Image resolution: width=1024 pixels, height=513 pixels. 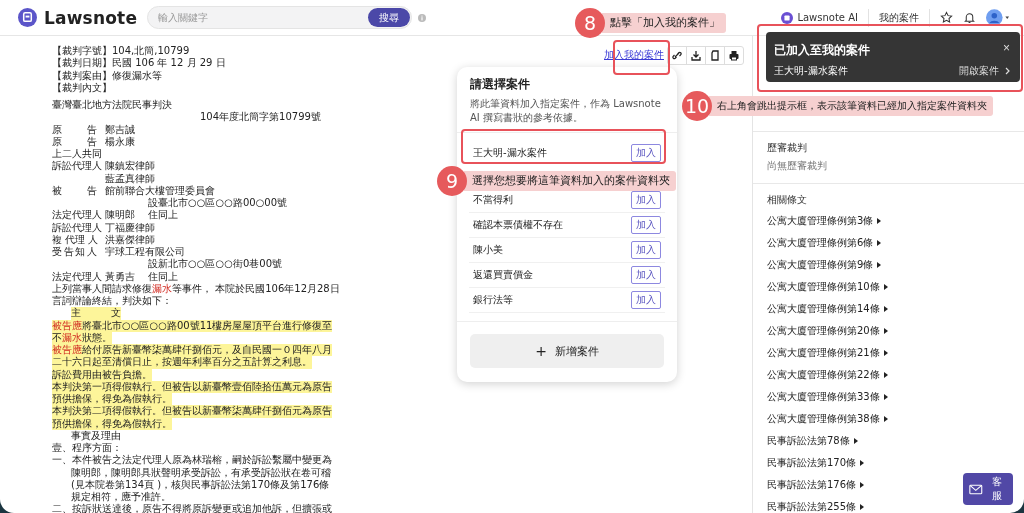 What do you see at coordinates (200, 484) in the screenshot?
I see `judgment-line: (見本院卷第134頁 )，核與民事訴訟法第170條及第176條` at bounding box center [200, 484].